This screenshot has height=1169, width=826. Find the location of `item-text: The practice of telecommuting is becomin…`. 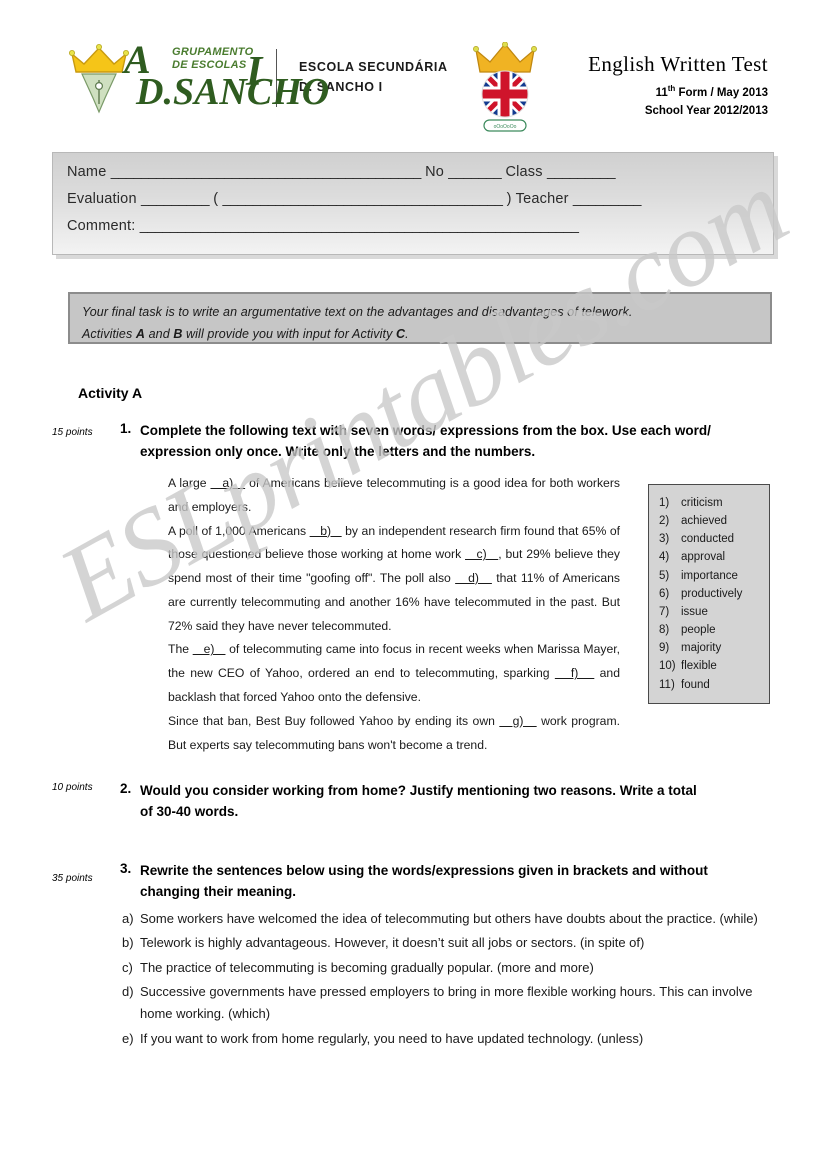

item-text: The practice of telecommuting is becomin… is located at coordinates (367, 967).